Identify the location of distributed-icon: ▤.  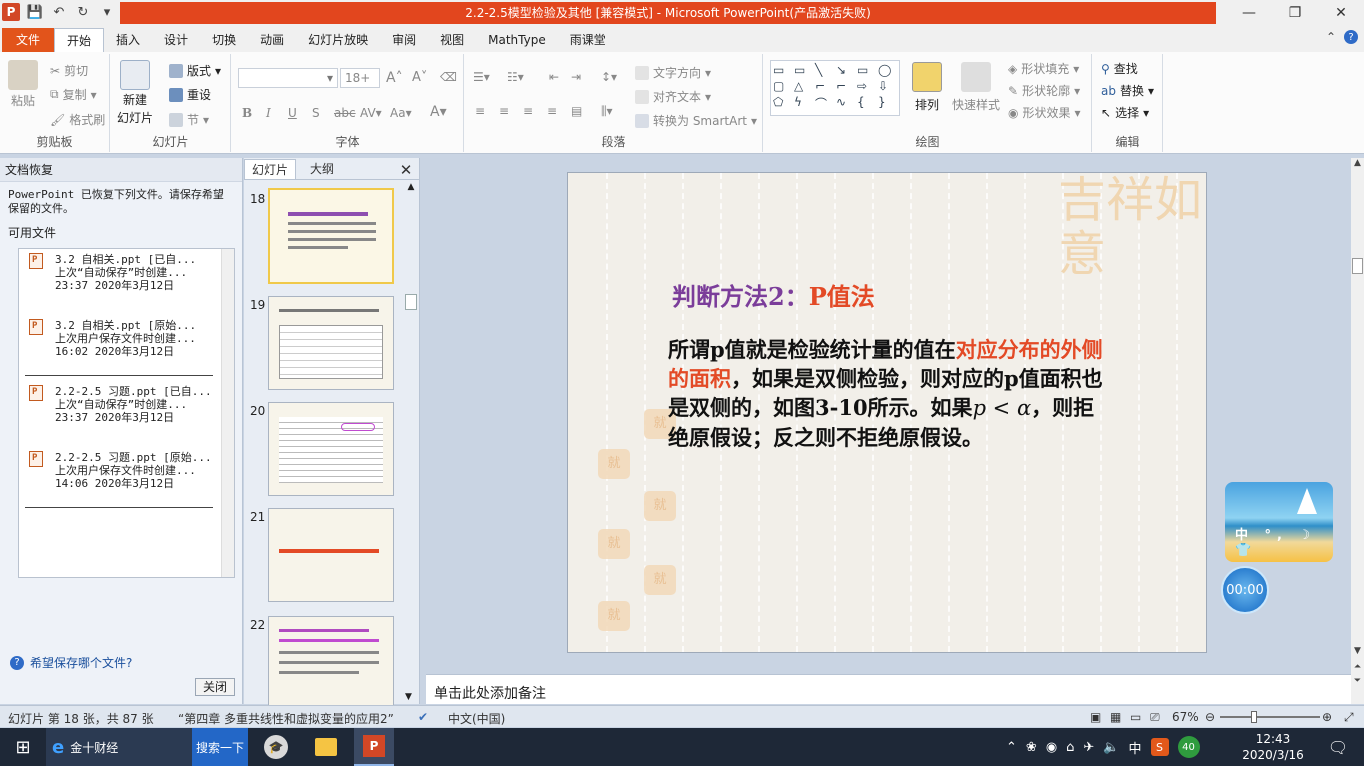
(576, 111).